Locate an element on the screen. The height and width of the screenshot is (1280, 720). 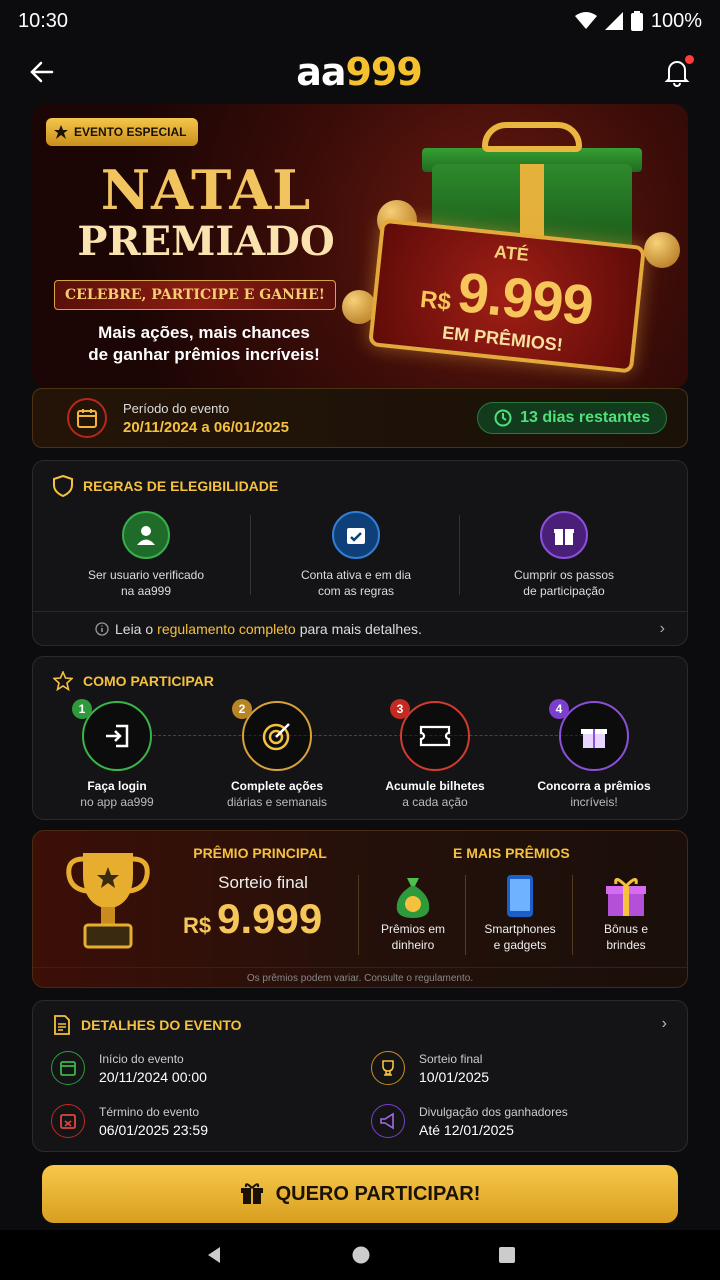
battery-icon is located at coordinates (636, 21).